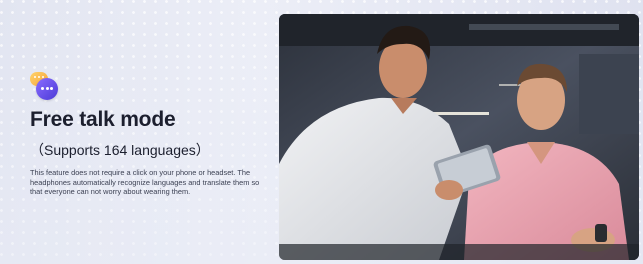 The width and height of the screenshot is (643, 264). I want to click on feature-title: Free talk mode, so click(103, 119).